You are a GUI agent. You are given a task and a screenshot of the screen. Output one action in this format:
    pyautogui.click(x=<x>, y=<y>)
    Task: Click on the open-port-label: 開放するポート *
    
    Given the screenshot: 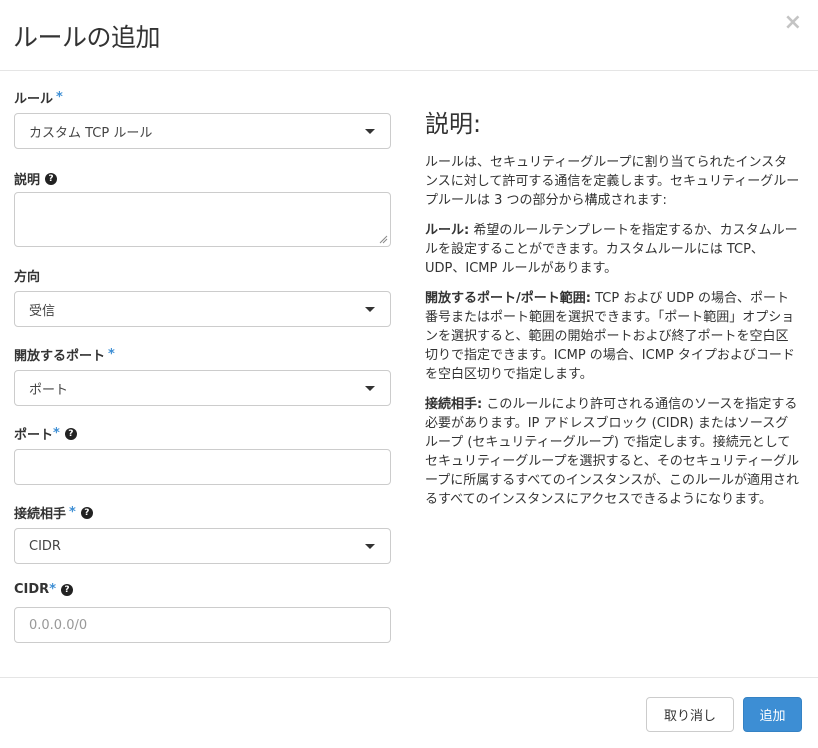 What is the action you would take?
    pyautogui.click(x=64, y=355)
    